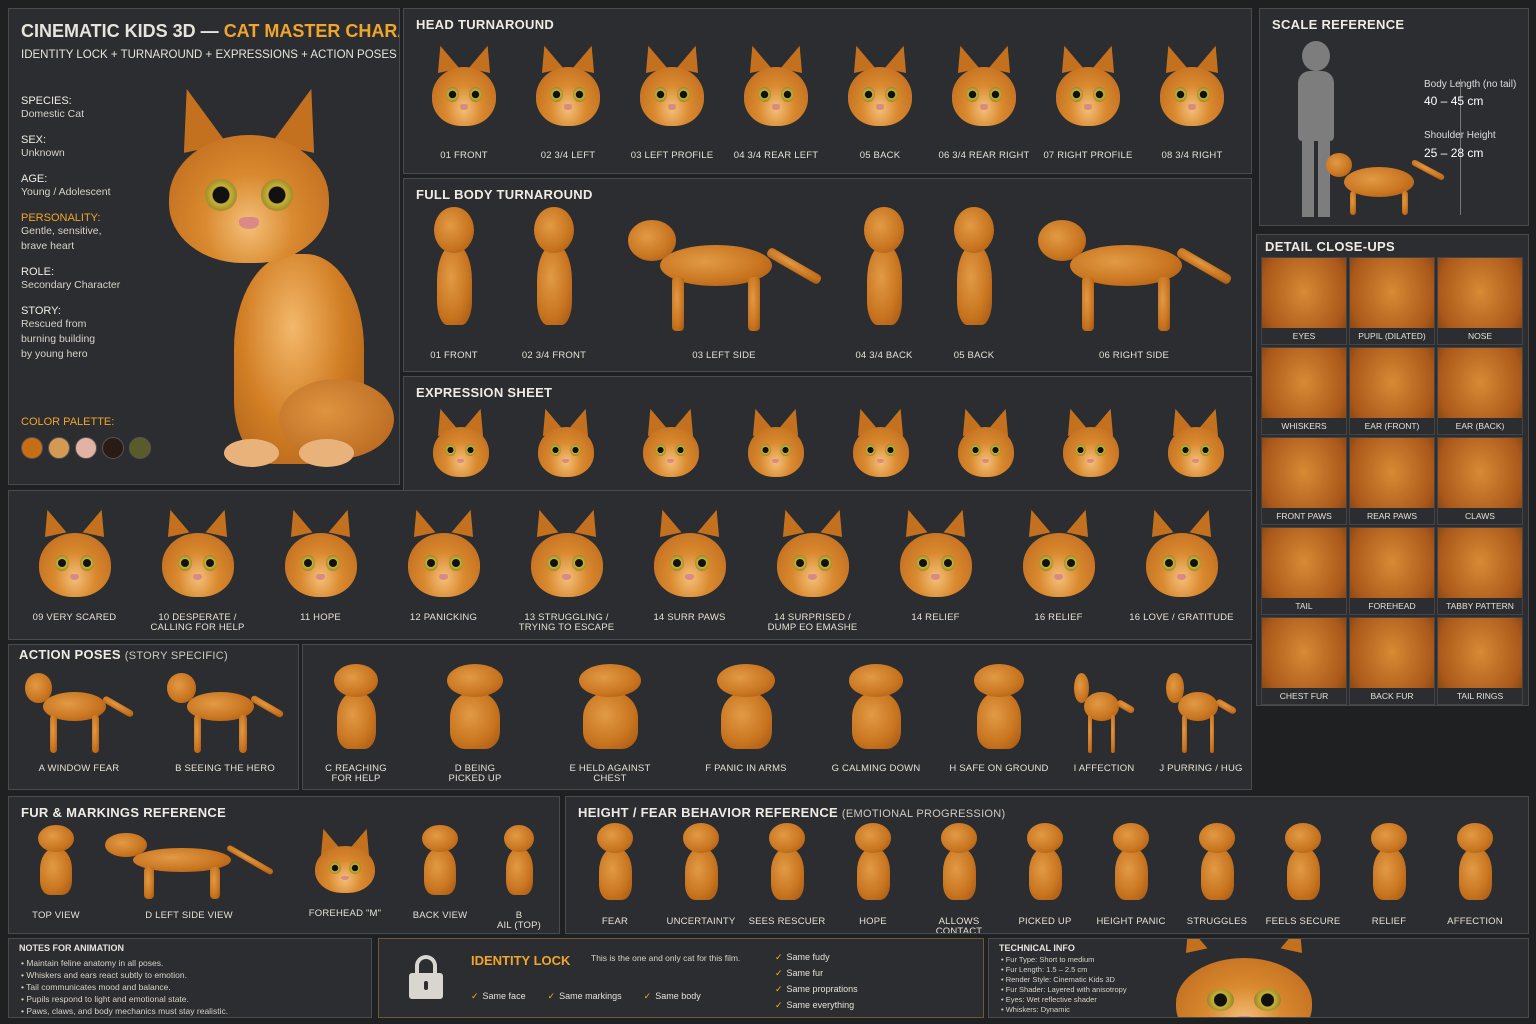 The height and width of the screenshot is (1024, 1536). What do you see at coordinates (1104, 719) in the screenshot?
I see `action-pose: I AFFECTION` at bounding box center [1104, 719].